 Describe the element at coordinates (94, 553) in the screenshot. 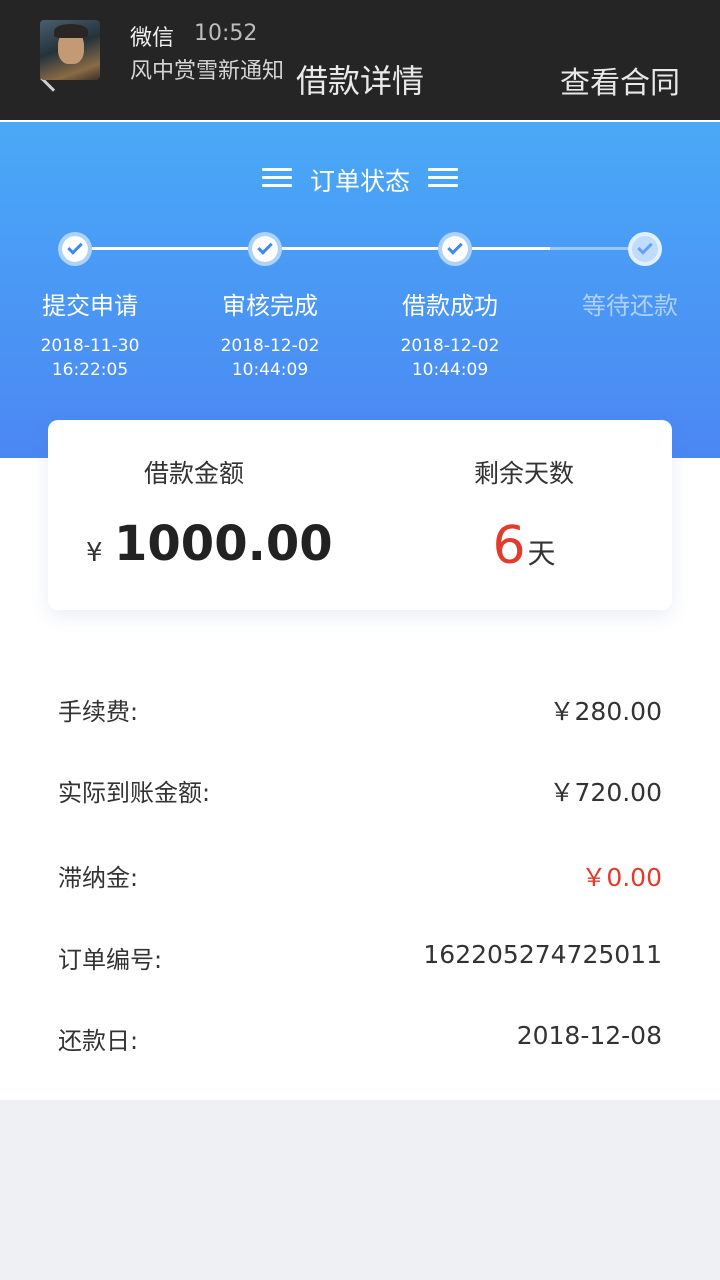

I see `currency-symbol: ¥` at that location.